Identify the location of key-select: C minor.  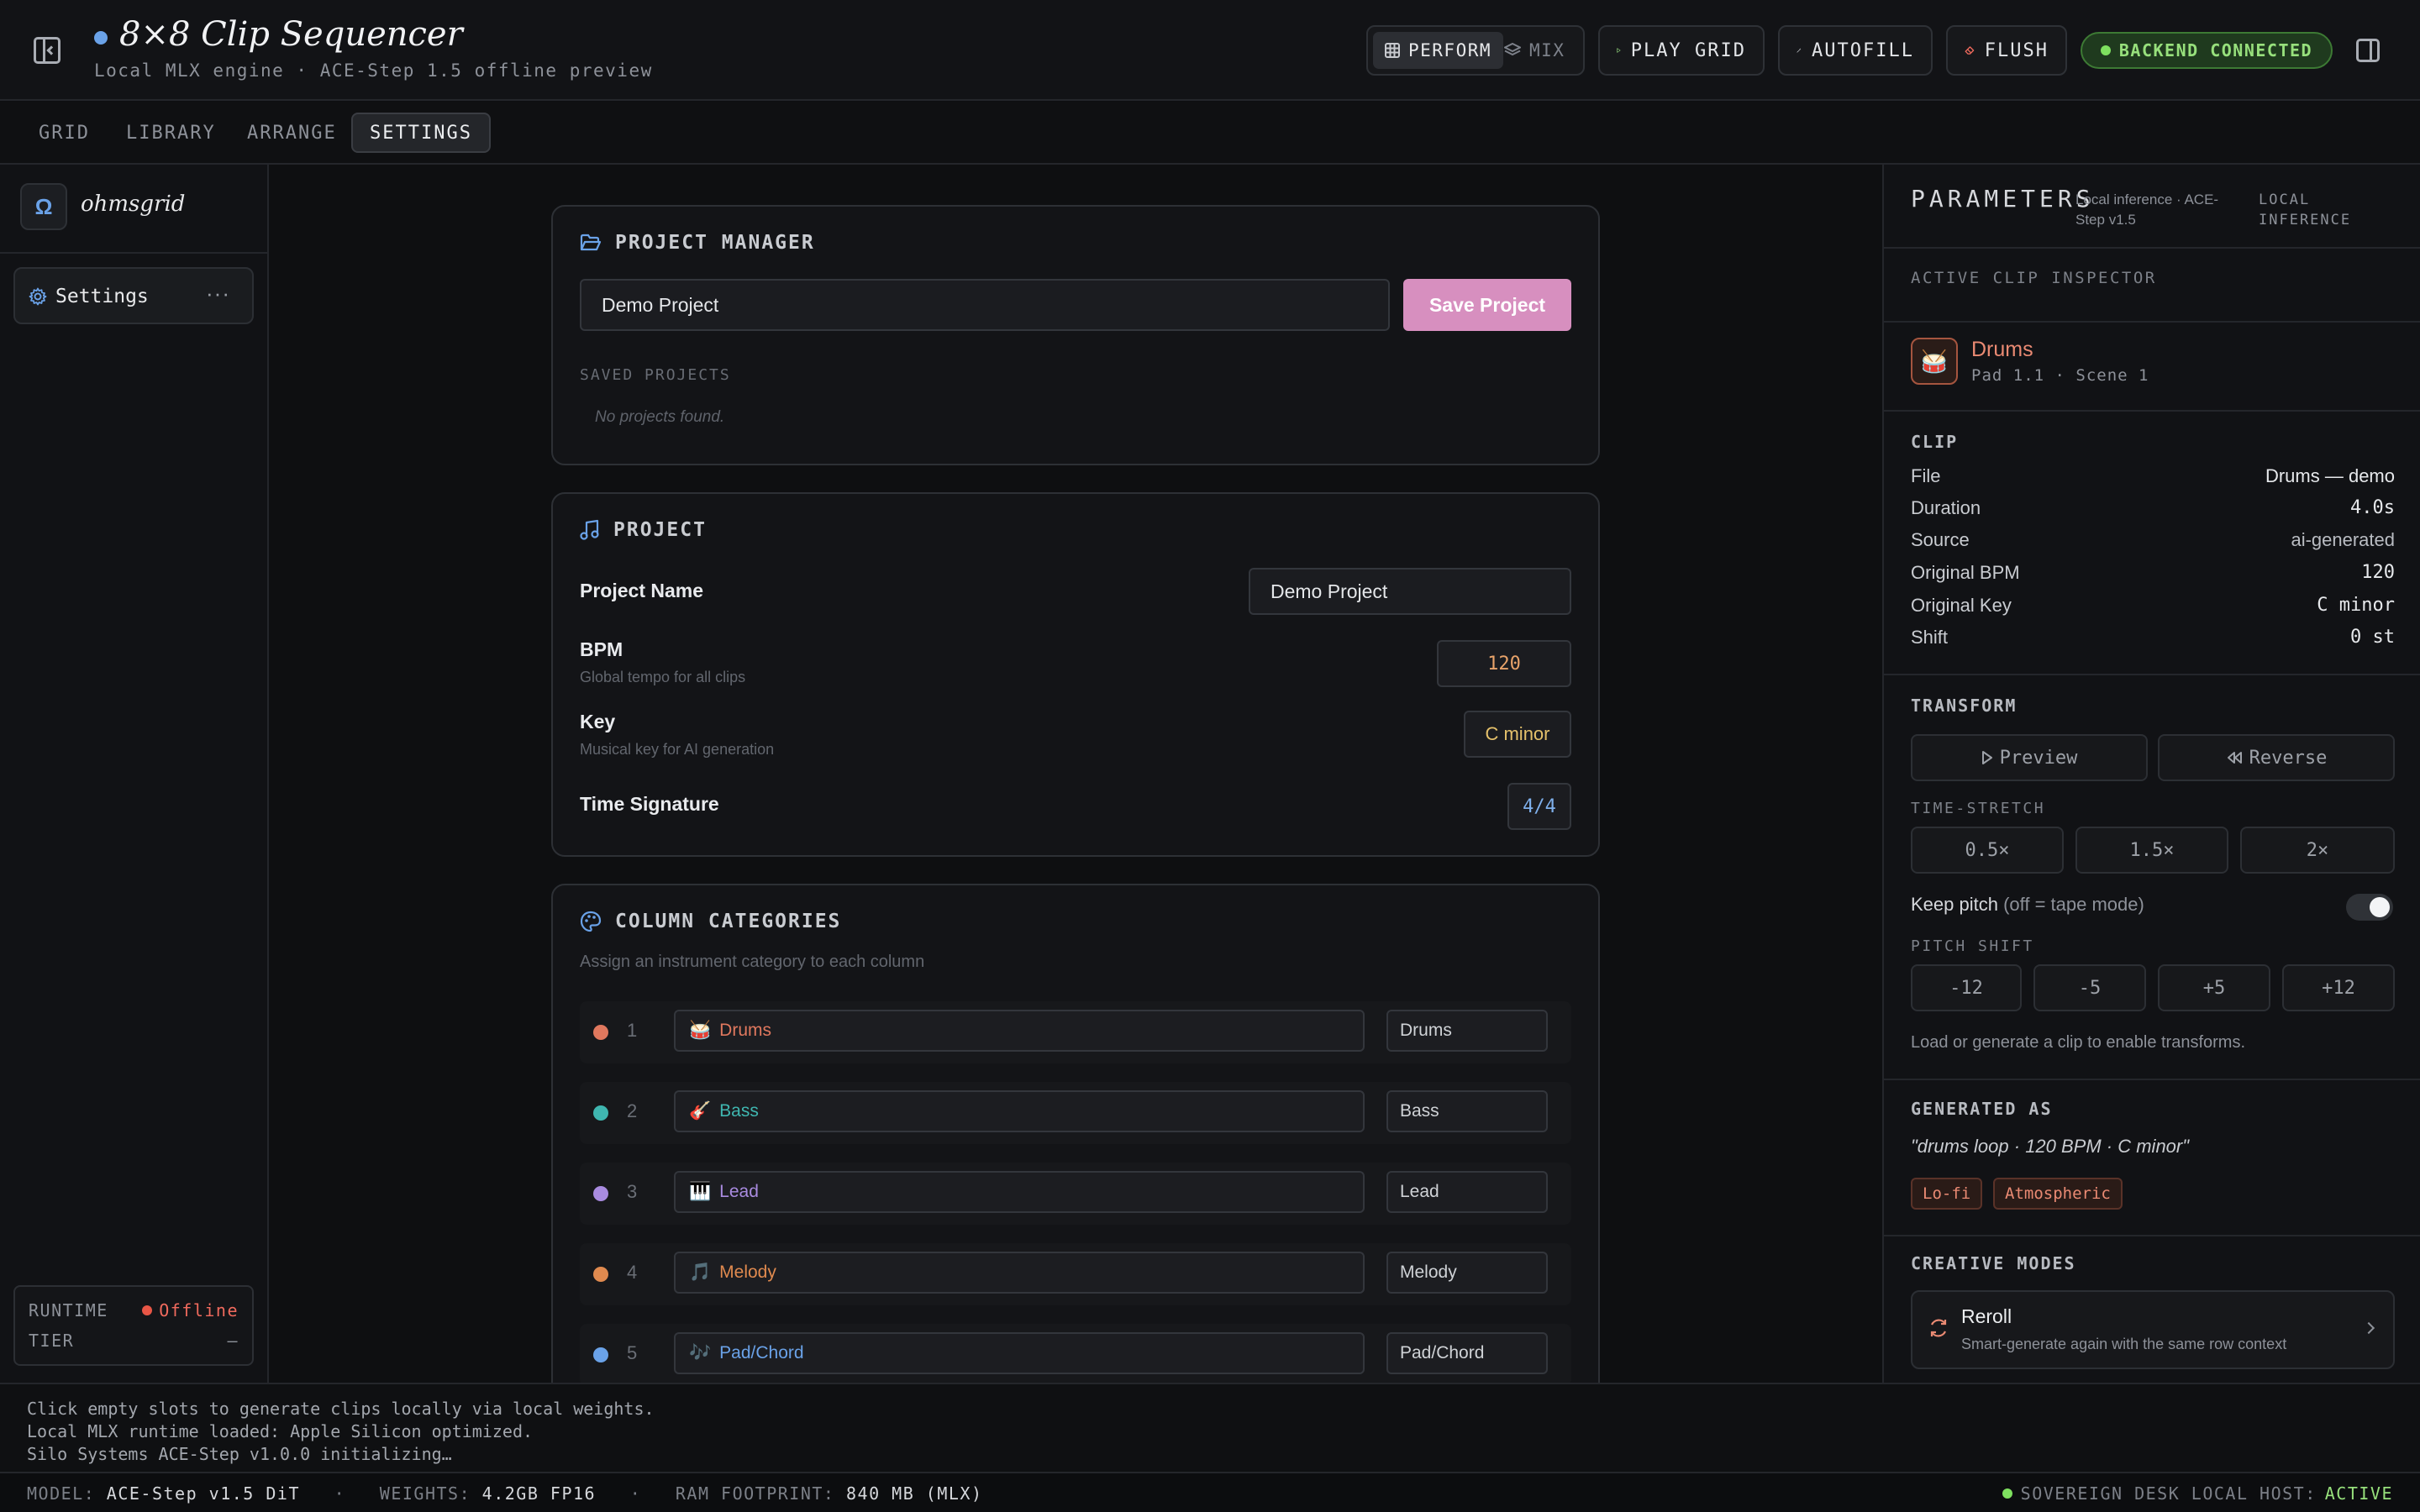
(1517, 734).